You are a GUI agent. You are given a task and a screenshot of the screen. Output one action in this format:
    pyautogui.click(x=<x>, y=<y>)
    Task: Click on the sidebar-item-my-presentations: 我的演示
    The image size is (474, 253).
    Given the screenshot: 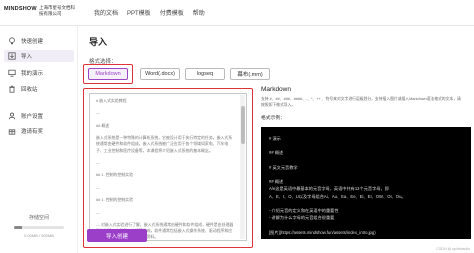 What is the action you would take?
    pyautogui.click(x=41, y=73)
    